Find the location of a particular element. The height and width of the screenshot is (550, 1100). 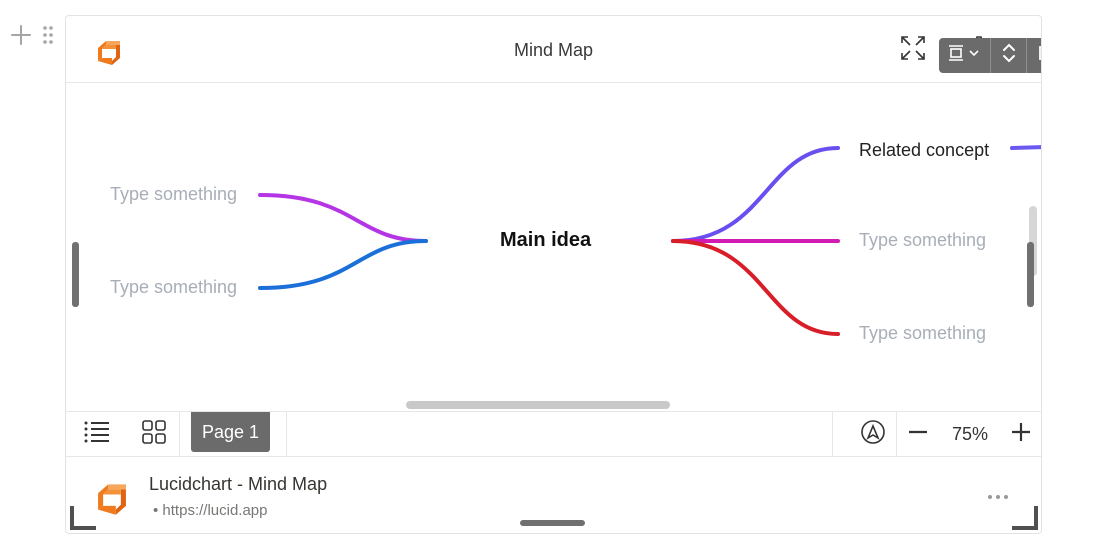

grid-view-button is located at coordinates (153, 434).